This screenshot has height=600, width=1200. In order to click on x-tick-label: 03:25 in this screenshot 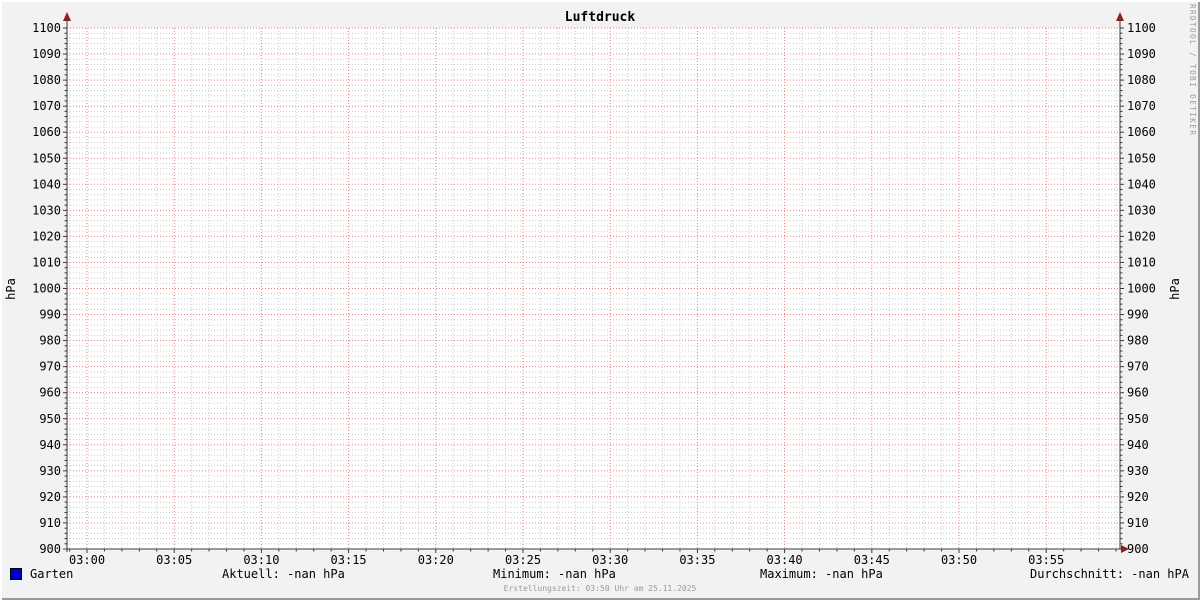, I will do `click(523, 560)`.